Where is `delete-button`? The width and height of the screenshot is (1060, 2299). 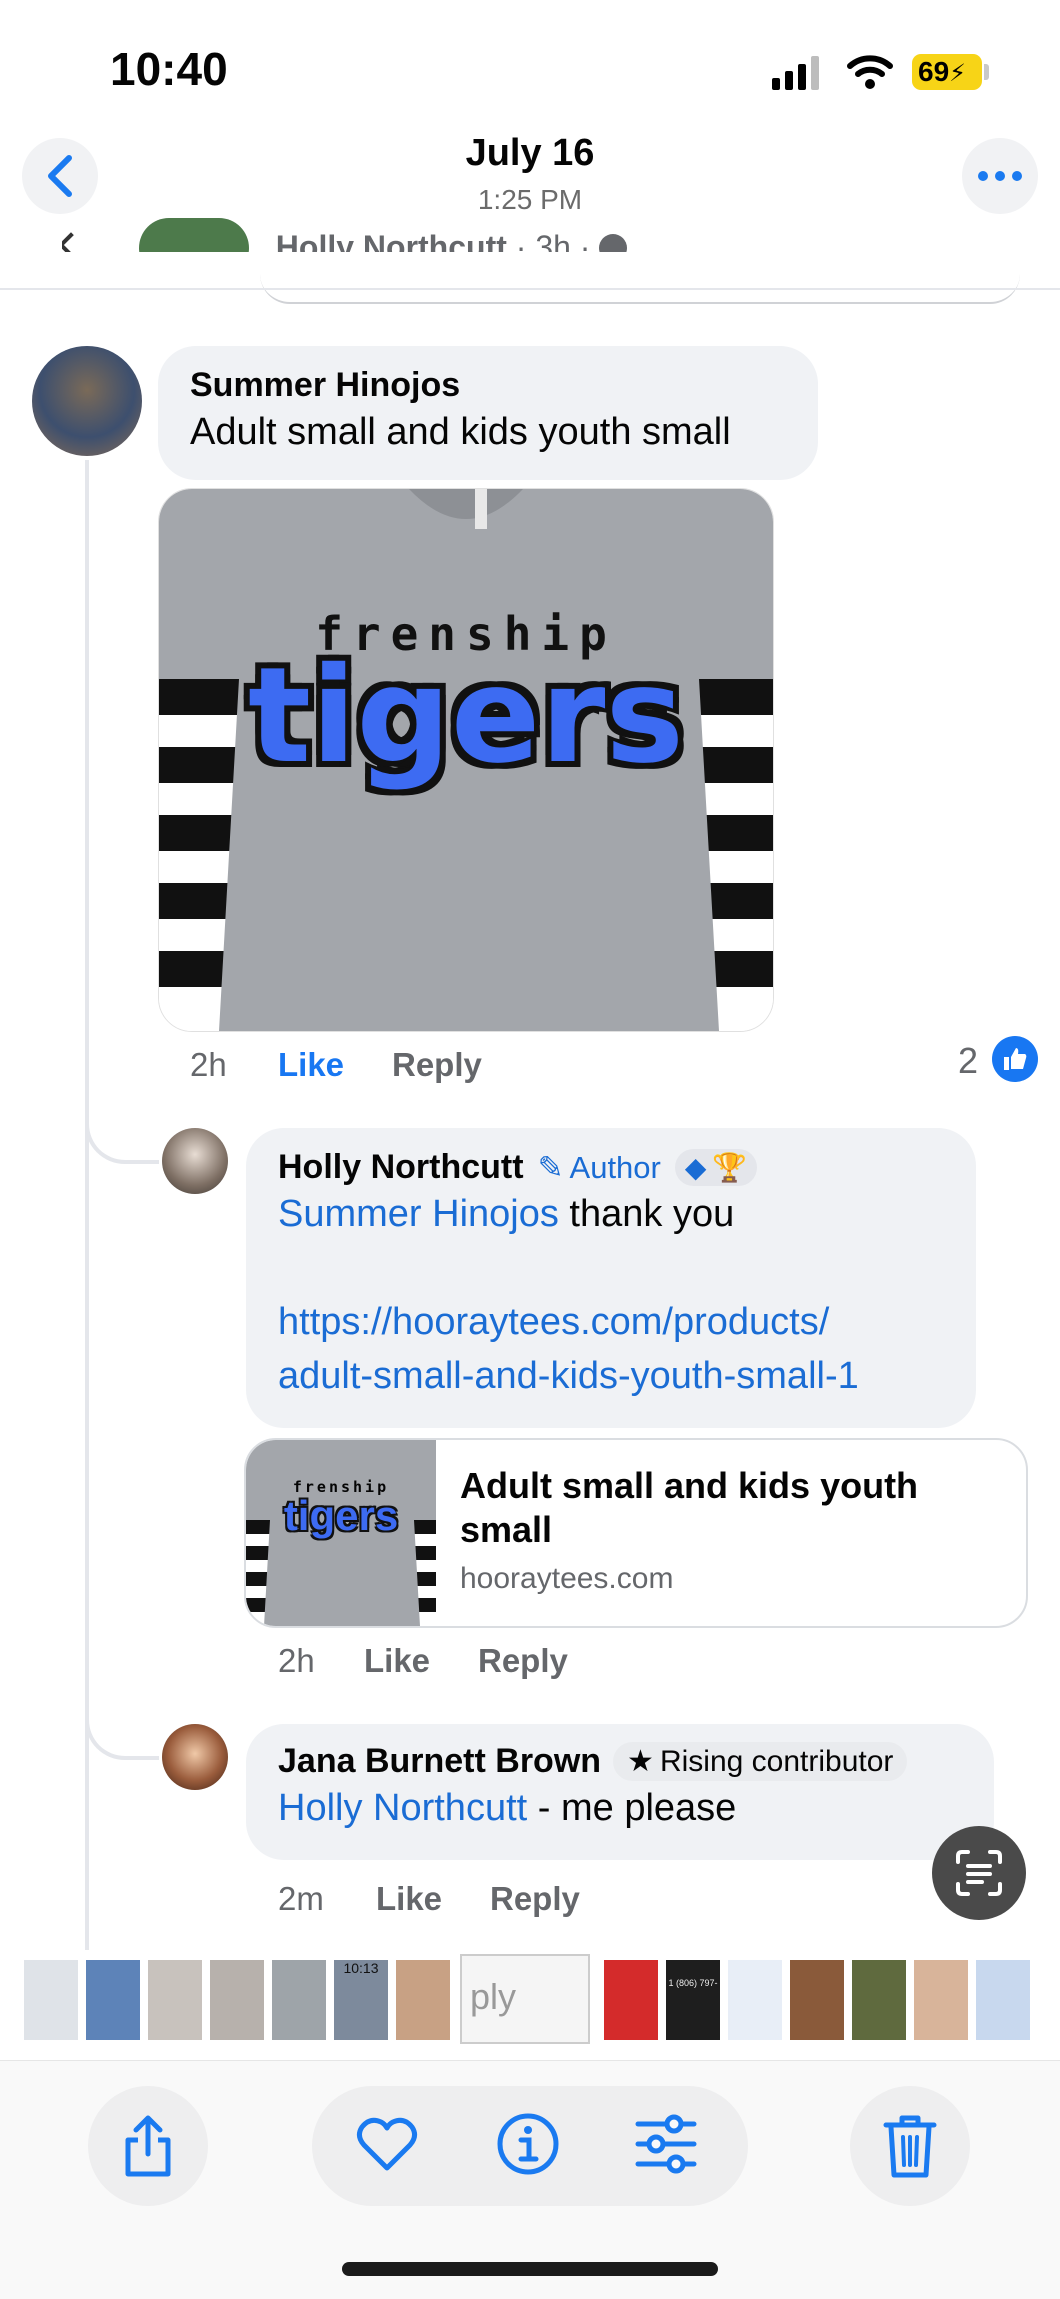 delete-button is located at coordinates (910, 2146).